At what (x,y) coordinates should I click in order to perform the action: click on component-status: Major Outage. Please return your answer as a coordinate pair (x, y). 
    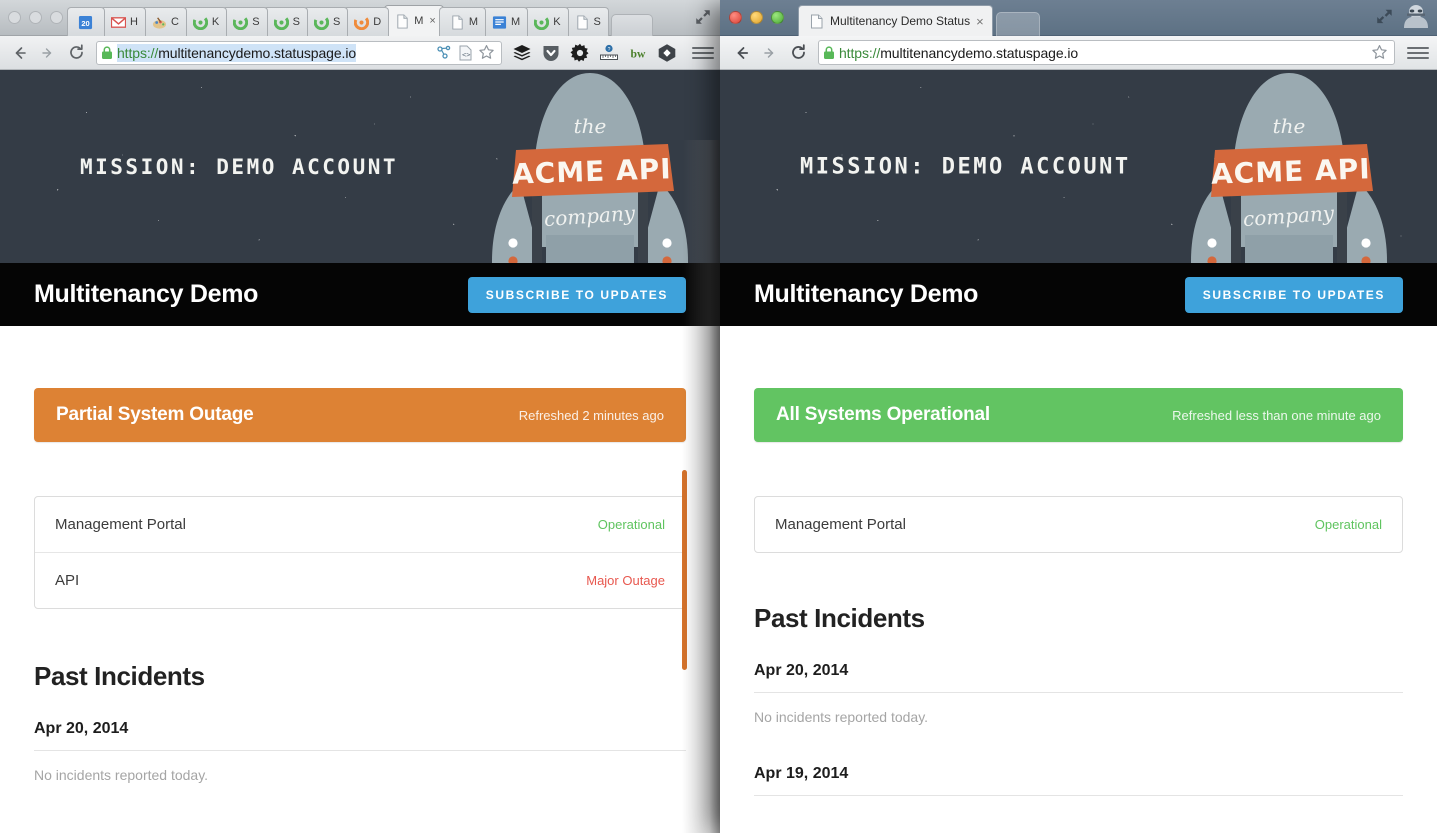
    Looking at the image, I should click on (625, 580).